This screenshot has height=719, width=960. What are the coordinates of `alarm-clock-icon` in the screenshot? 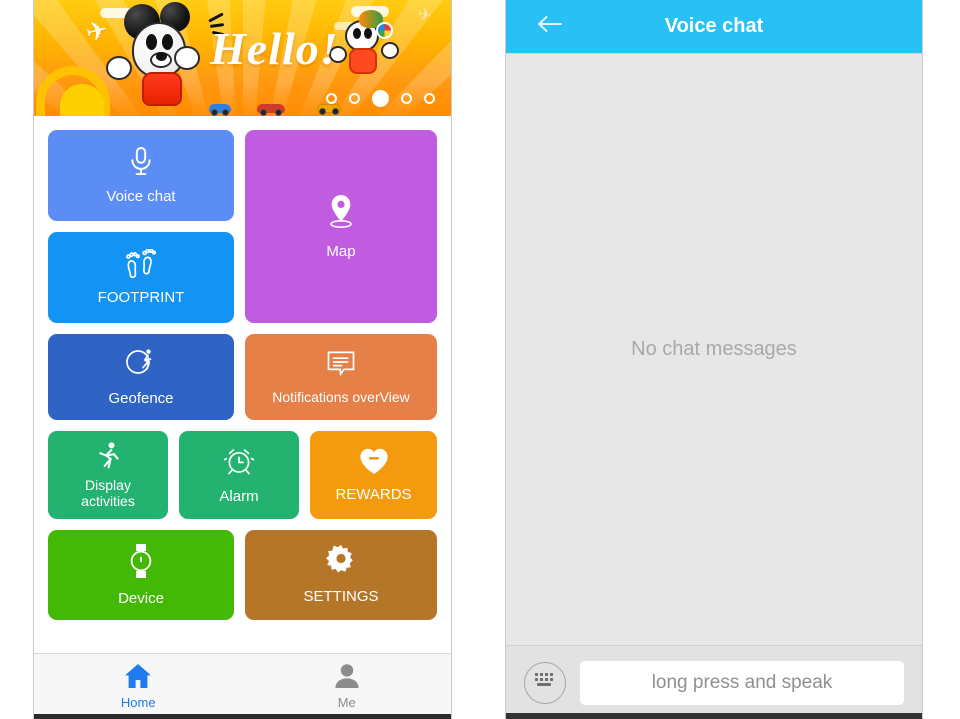 It's located at (239, 463).